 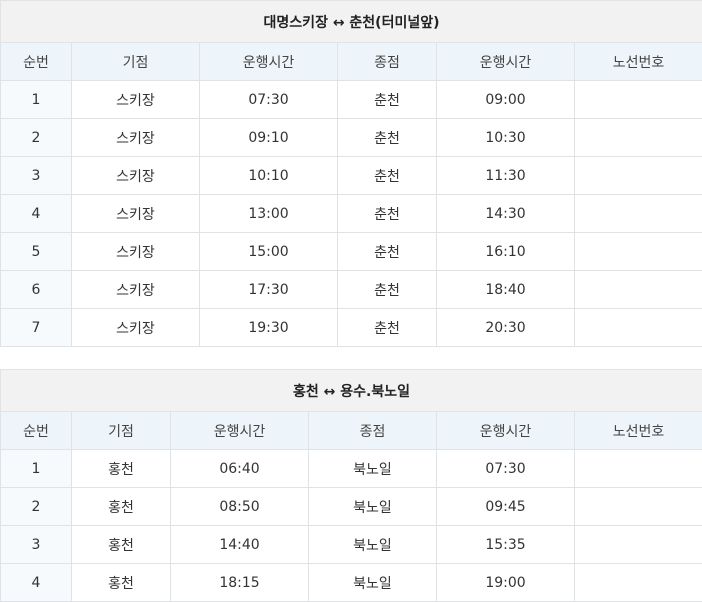 I want to click on cell-arrive-time: 15:35, so click(x=506, y=545).